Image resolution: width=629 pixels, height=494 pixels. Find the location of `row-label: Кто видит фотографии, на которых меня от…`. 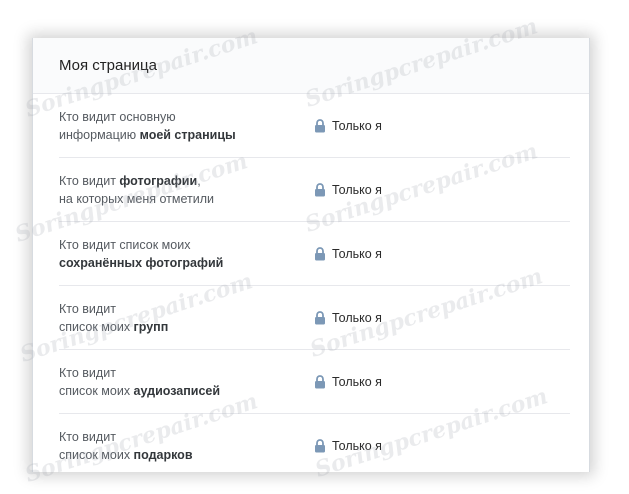

row-label: Кто видит фотографии, на которых меня от… is located at coordinates (186, 190).